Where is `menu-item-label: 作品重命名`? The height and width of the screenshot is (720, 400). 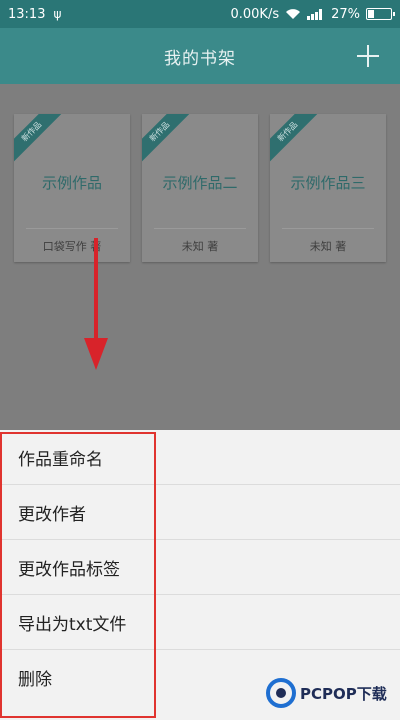 menu-item-label: 作品重命名 is located at coordinates (60, 459).